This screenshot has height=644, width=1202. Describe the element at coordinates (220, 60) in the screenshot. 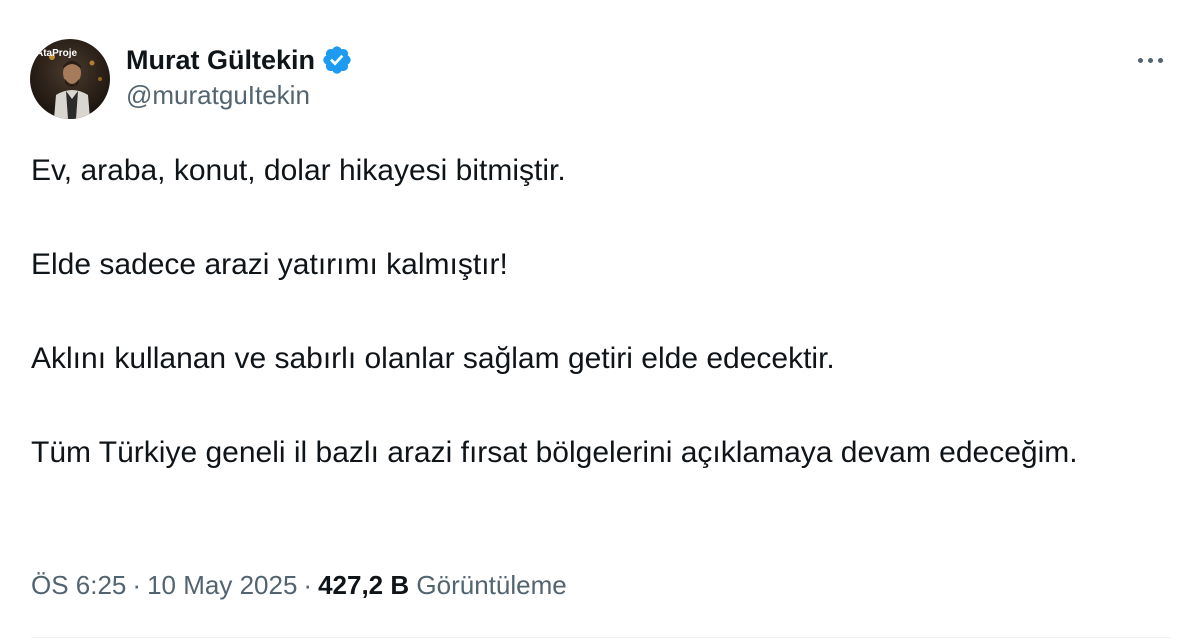

I see `author-display-name: Murat Gültekin` at that location.